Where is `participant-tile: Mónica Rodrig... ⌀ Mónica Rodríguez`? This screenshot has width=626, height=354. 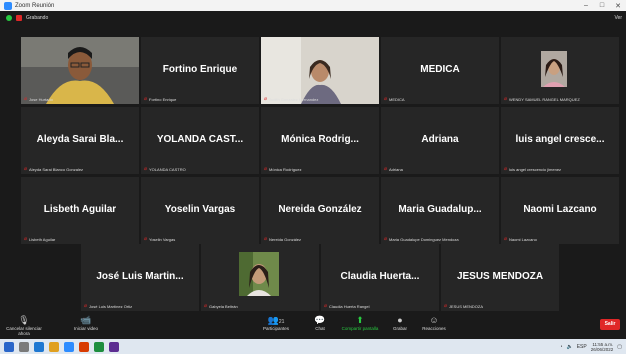
participant-tile: Mónica Rodrig... ⌀ Mónica Rodríguez is located at coordinates (320, 140).